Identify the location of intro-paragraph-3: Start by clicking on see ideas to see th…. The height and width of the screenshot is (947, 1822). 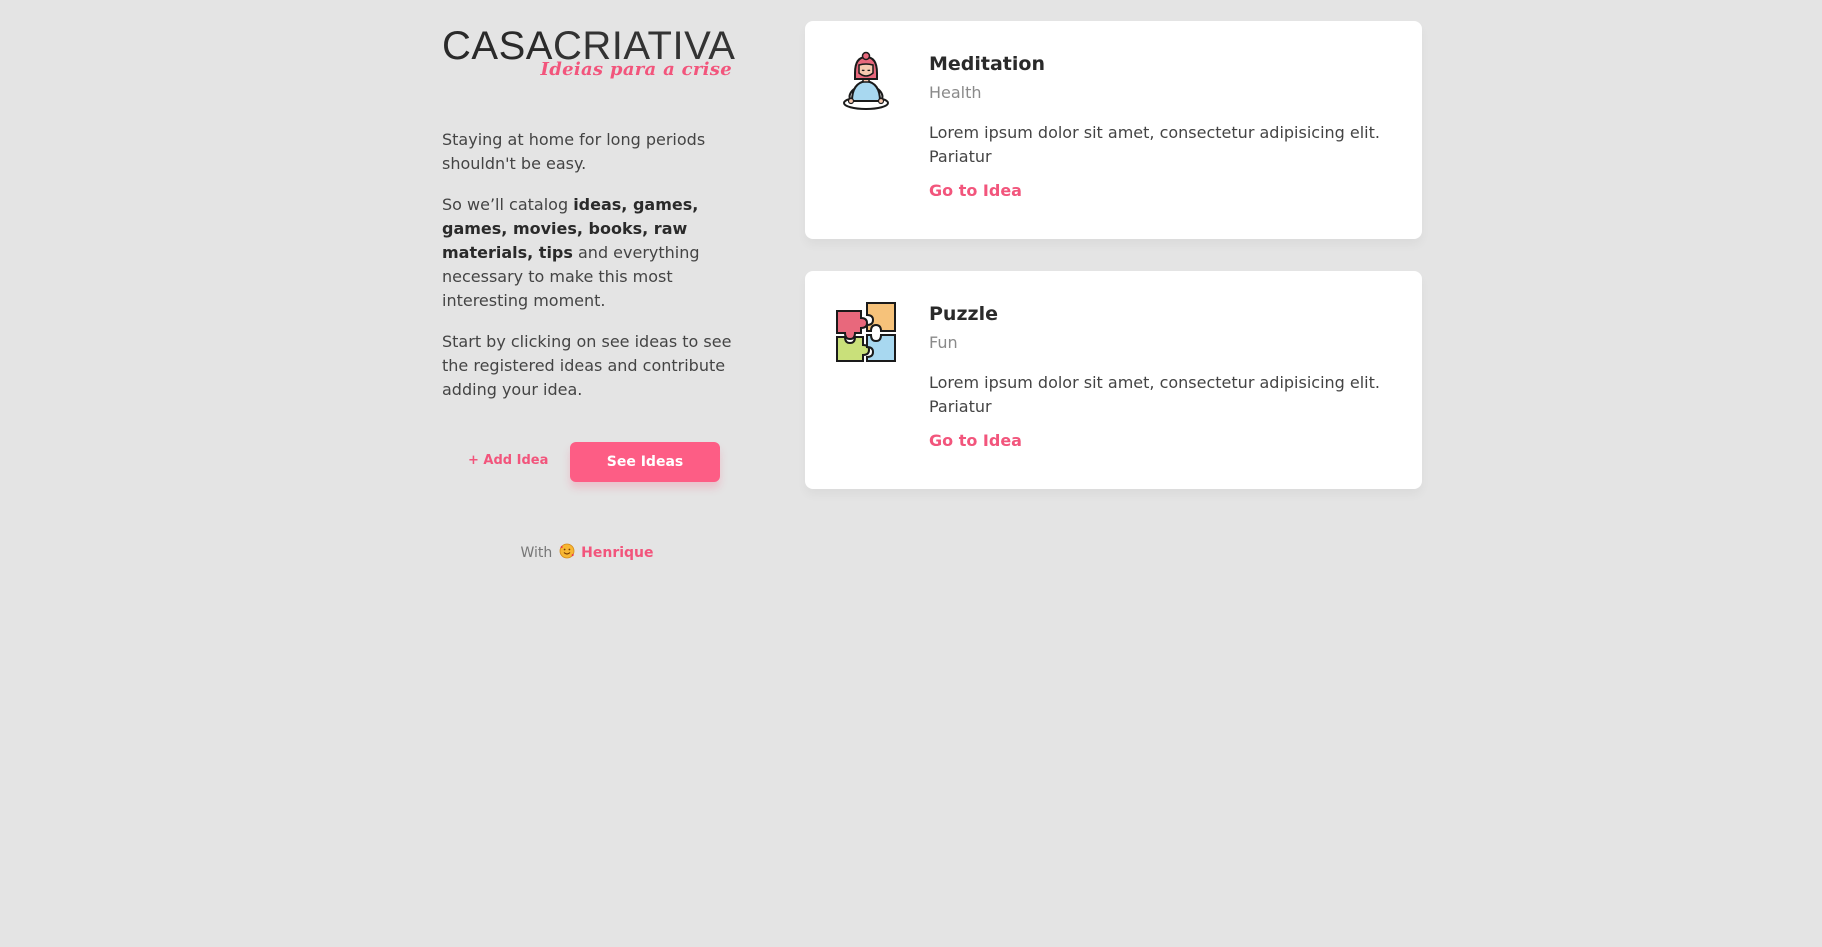
(587, 365).